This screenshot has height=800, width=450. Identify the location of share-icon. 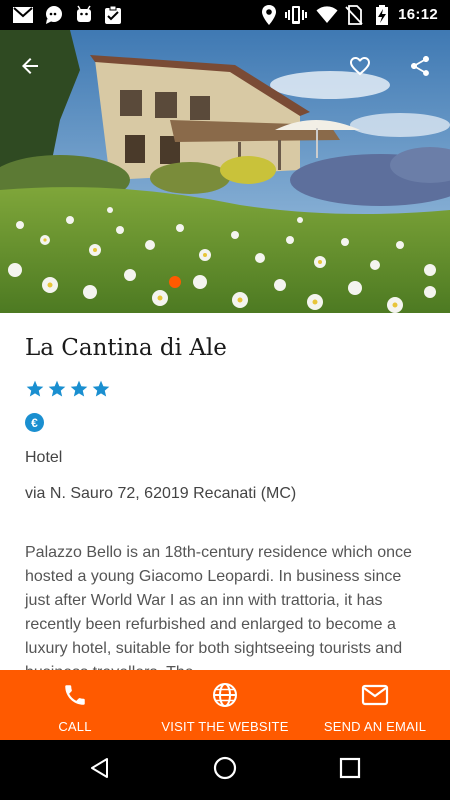
(420, 68).